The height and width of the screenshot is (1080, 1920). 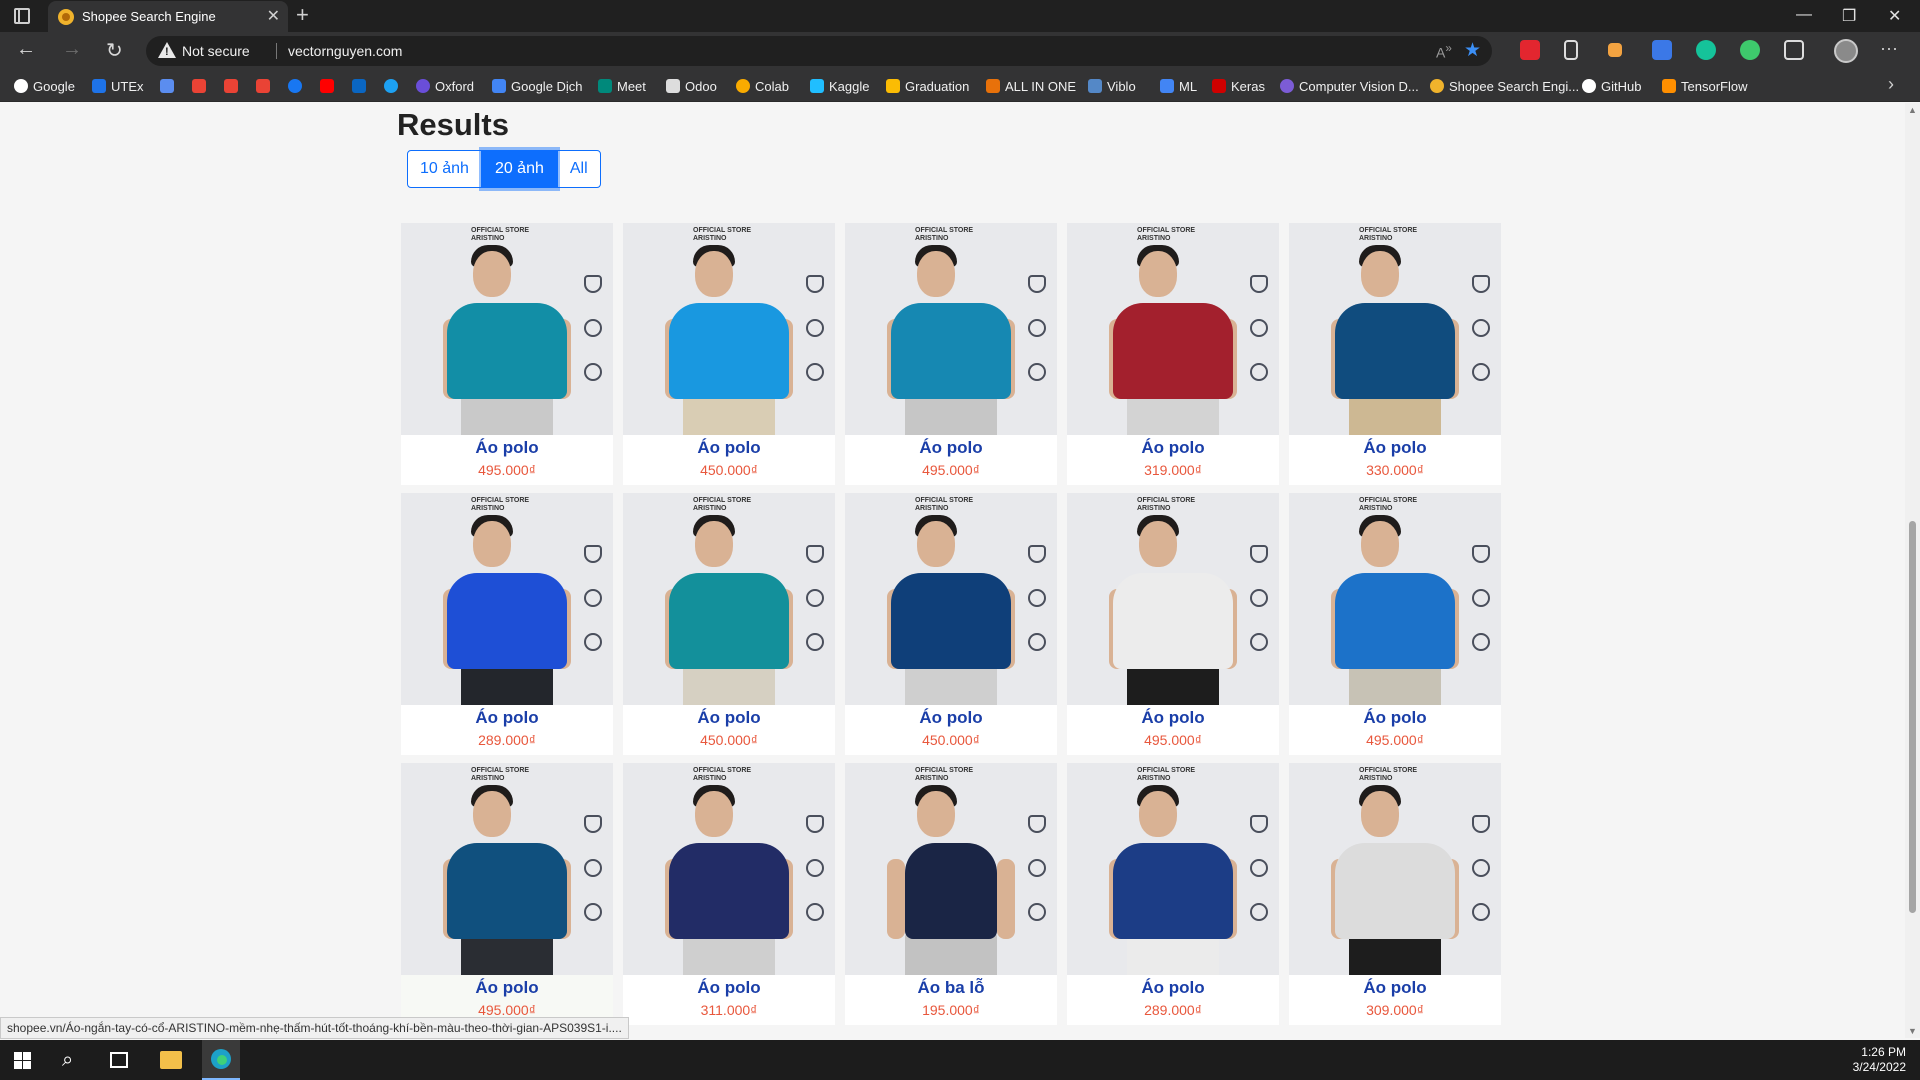 What do you see at coordinates (168, 16) in the screenshot?
I see `tab-shopee-search-engine: Shopee Search Engine ✕` at bounding box center [168, 16].